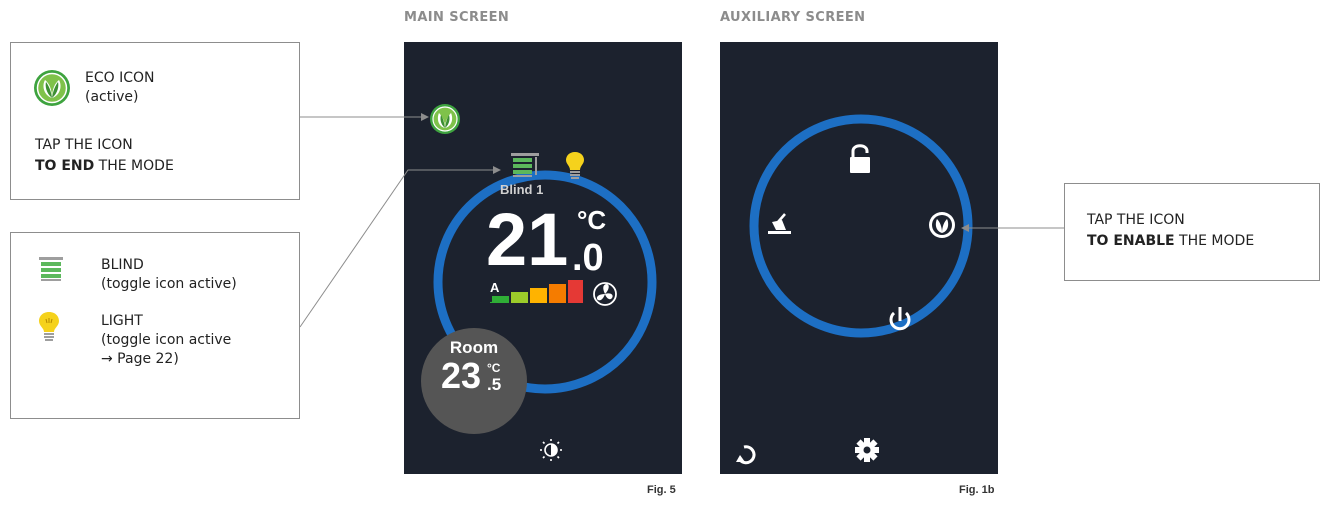  Describe the element at coordinates (977, 490) in the screenshot. I see `aux-figure-label: Fig. 1b` at that location.